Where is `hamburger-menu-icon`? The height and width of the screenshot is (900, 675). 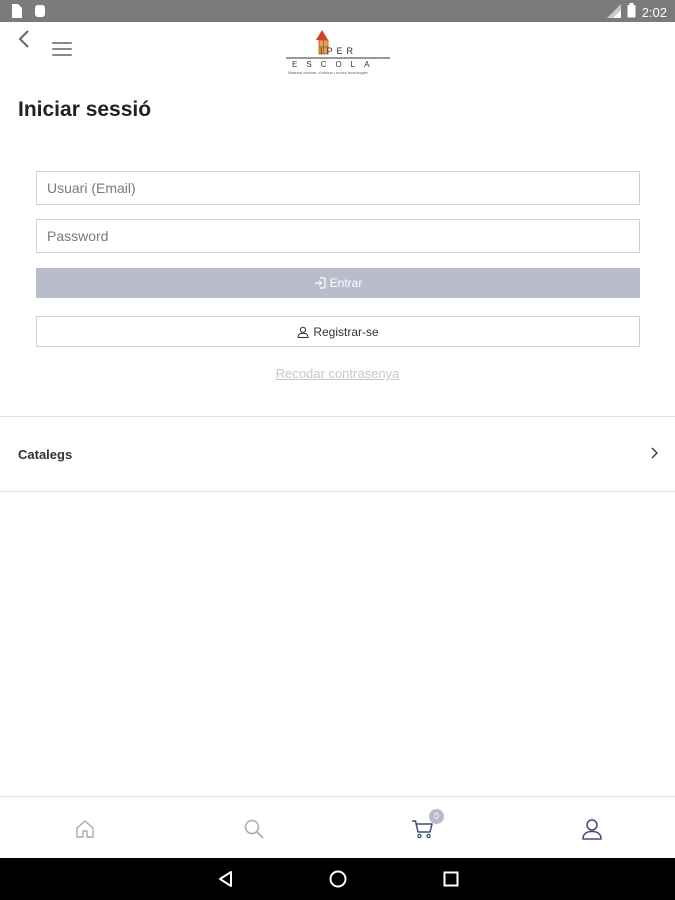
hamburger-menu-icon is located at coordinates (62, 49).